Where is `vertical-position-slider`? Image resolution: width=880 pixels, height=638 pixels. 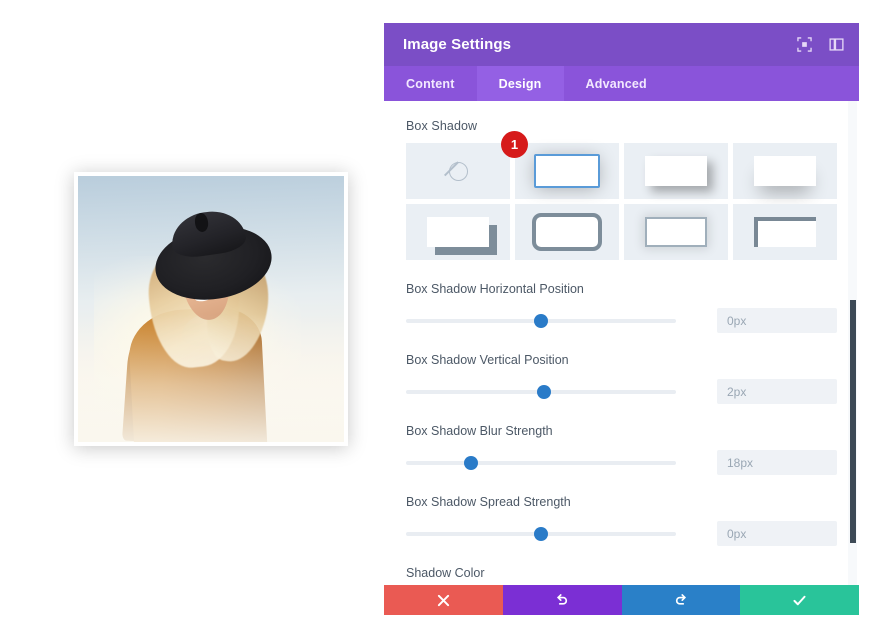
vertical-position-slider is located at coordinates (541, 392).